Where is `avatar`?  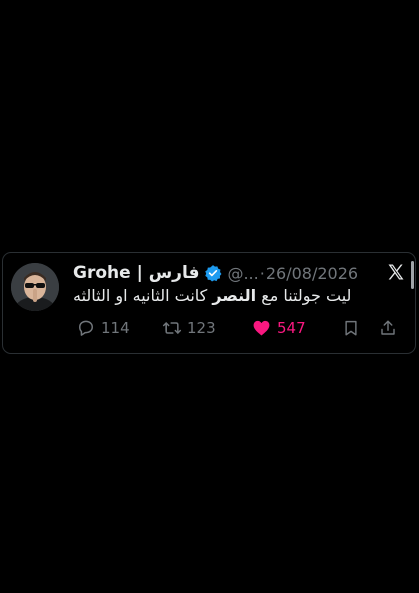
avatar is located at coordinates (35, 287).